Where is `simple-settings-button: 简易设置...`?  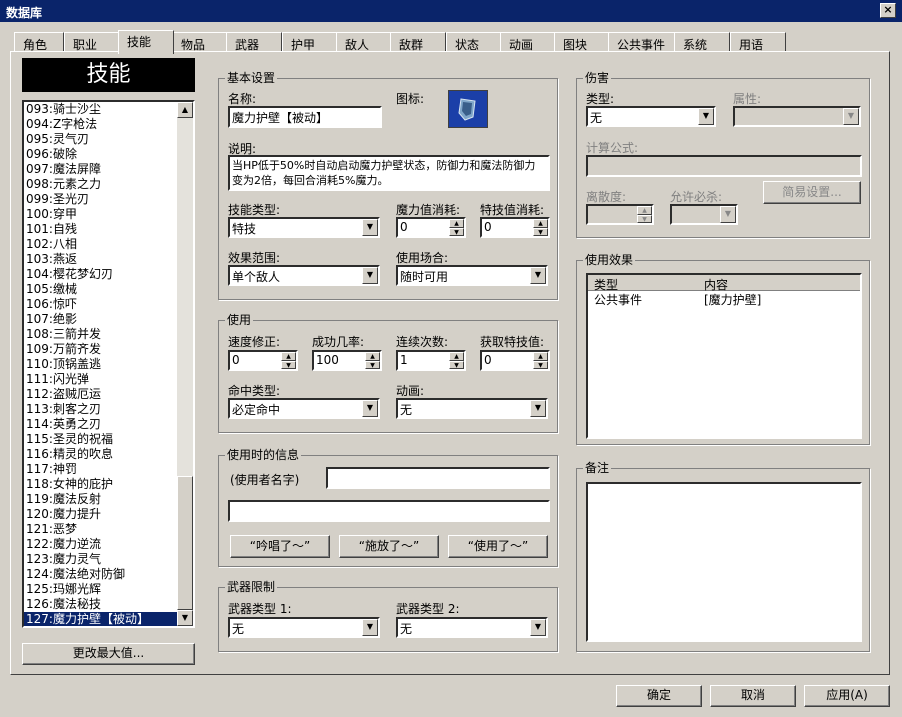
simple-settings-button: 简易设置... is located at coordinates (812, 192).